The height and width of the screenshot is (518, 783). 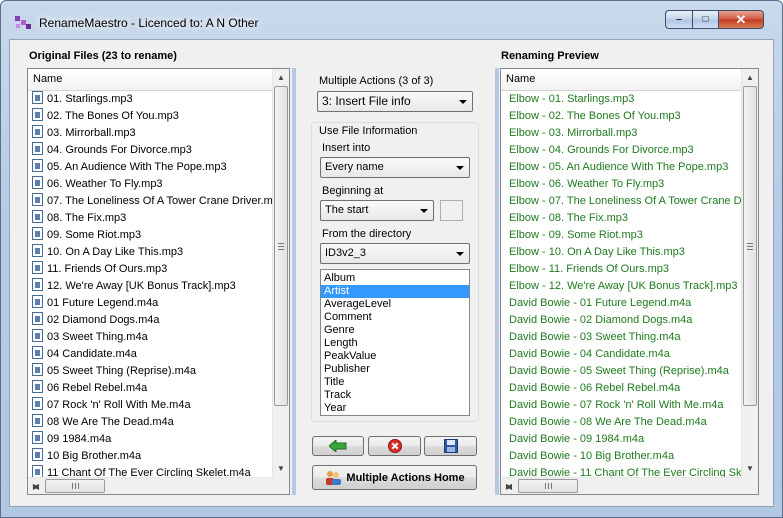 I want to click on list-item: 05. An Audience With The Pope.mp3, so click(x=150, y=167).